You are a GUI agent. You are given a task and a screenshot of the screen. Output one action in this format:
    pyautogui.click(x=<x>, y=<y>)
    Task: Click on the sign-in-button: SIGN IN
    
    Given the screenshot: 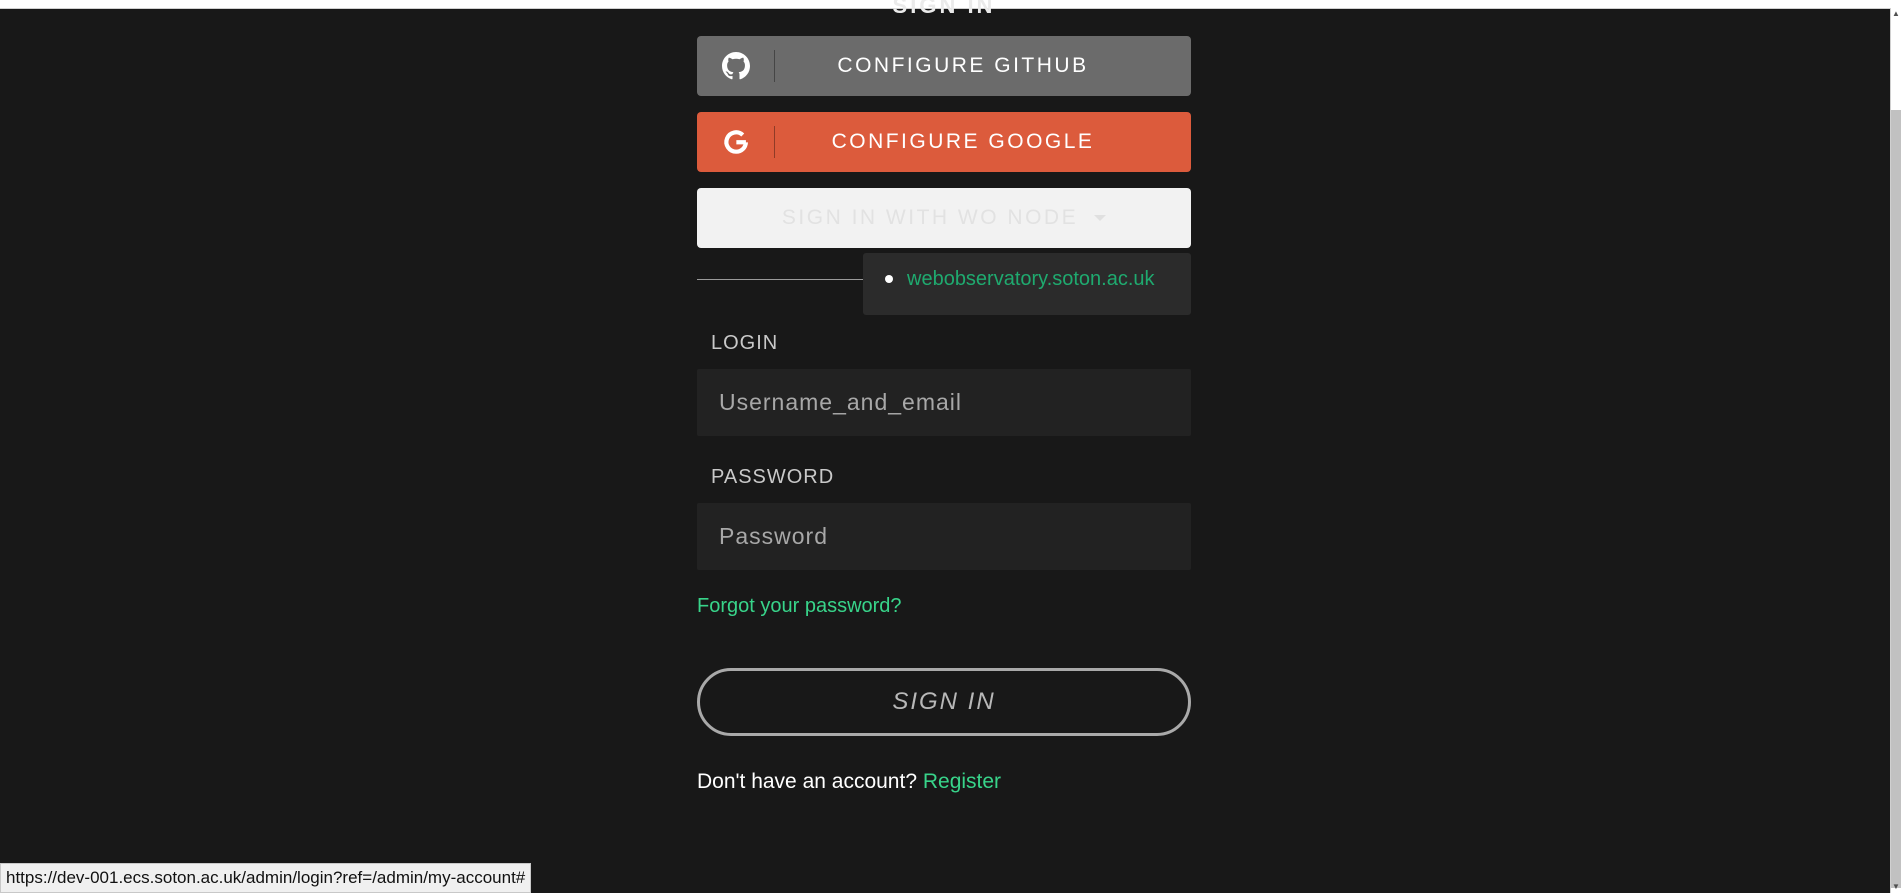 What is the action you would take?
    pyautogui.click(x=944, y=702)
    